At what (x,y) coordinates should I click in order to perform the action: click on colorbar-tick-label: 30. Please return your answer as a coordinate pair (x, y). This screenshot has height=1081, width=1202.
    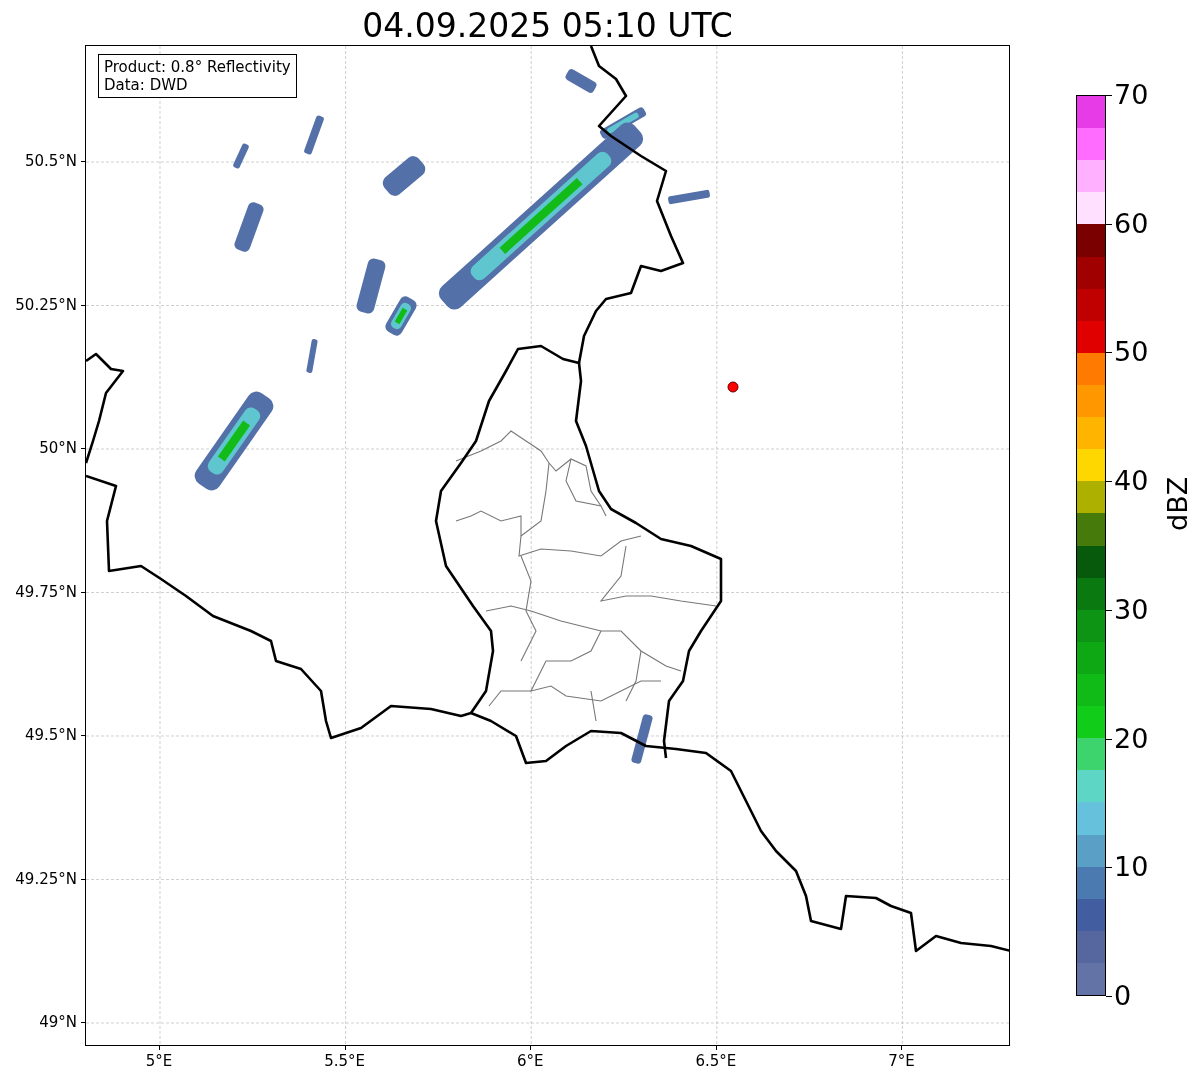
    Looking at the image, I should click on (1131, 609).